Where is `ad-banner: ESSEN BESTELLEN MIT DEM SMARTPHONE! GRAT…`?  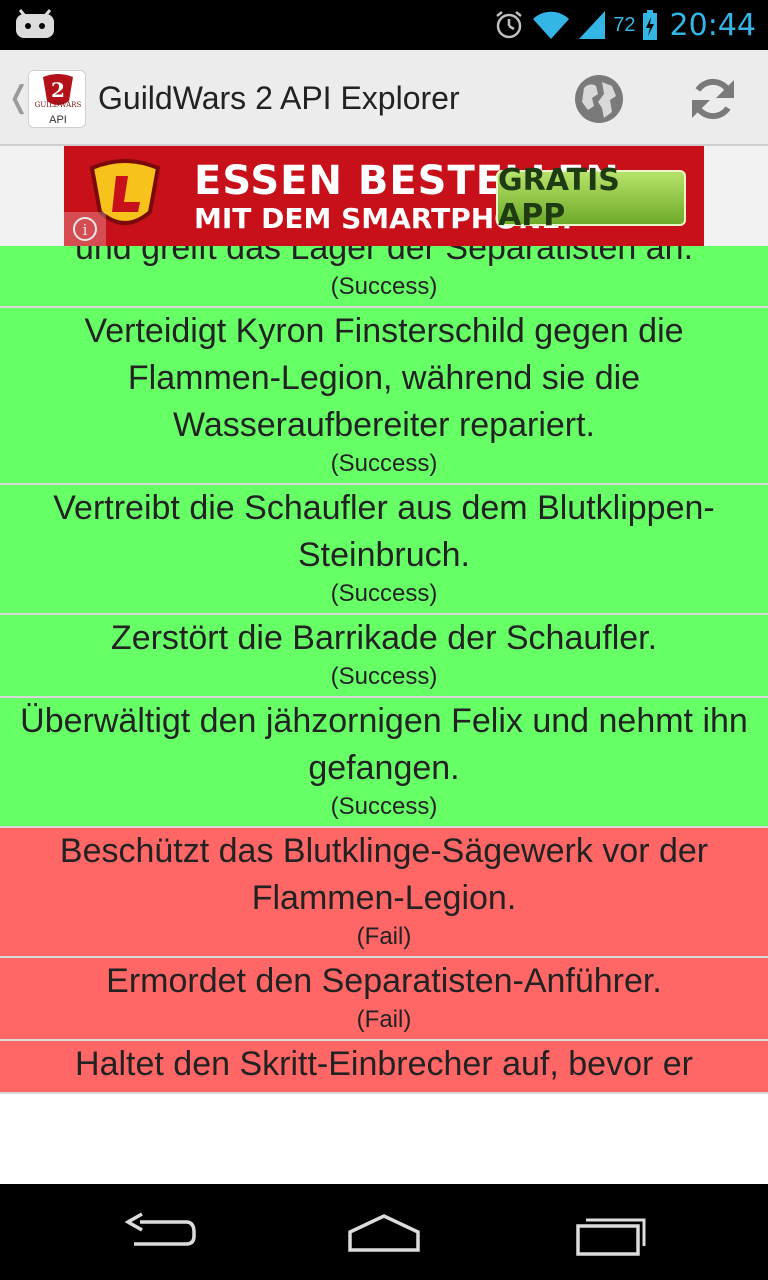 ad-banner: ESSEN BESTELLEN MIT DEM SMARTPHONE! GRAT… is located at coordinates (384, 196).